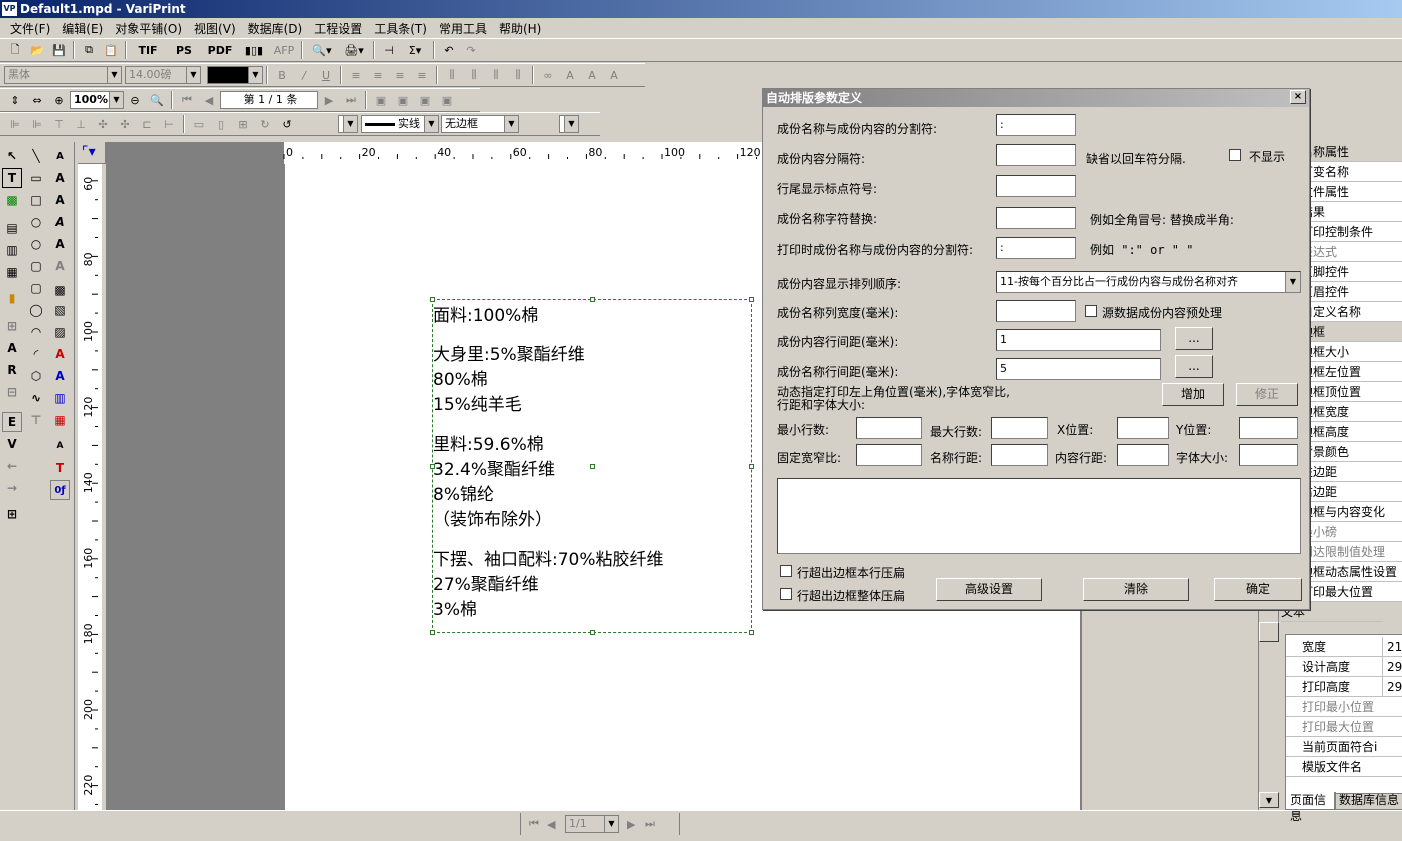  What do you see at coordinates (1036, 98) in the screenshot?
I see `dialog-title-bar: 自动排版参数定义 ×` at bounding box center [1036, 98].